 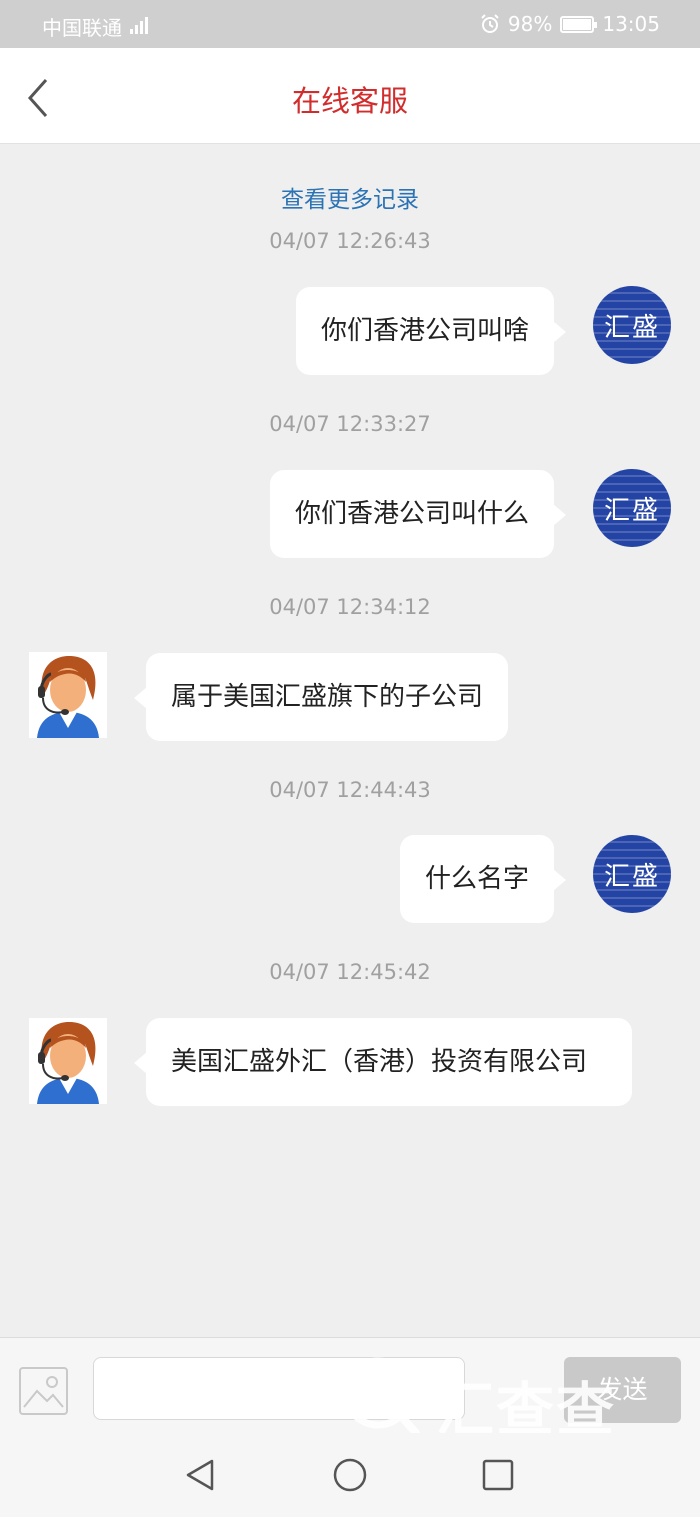 What do you see at coordinates (350, 24) in the screenshot?
I see `status-bar: 中国联通 98% 13:05` at bounding box center [350, 24].